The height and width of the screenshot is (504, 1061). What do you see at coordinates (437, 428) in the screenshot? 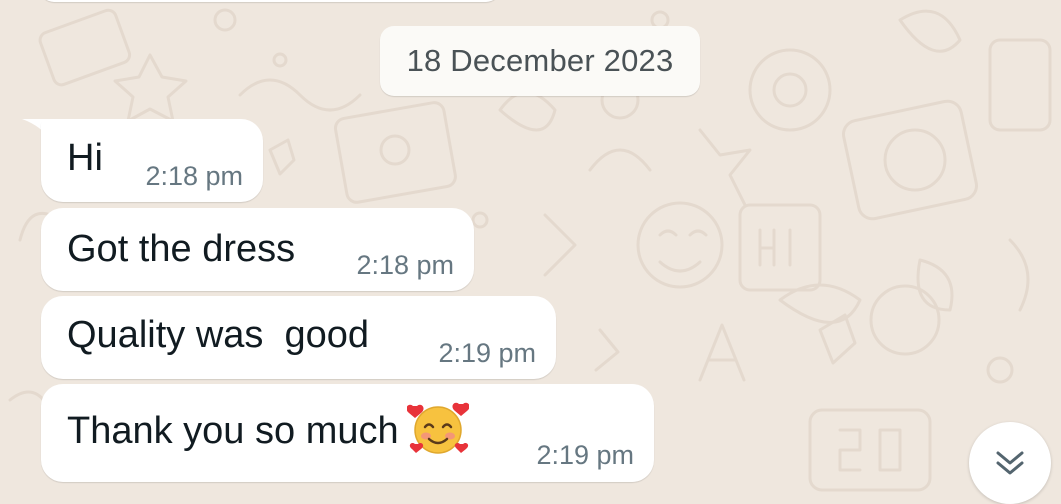
I see `smiling-face-with-hearts-icon` at bounding box center [437, 428].